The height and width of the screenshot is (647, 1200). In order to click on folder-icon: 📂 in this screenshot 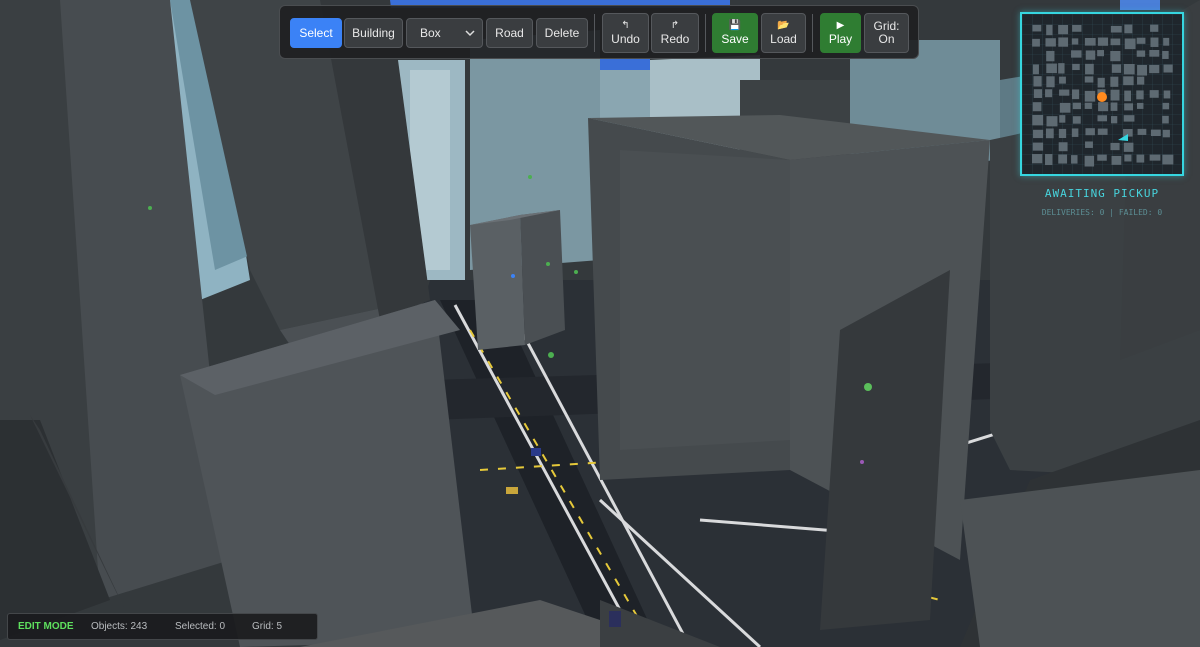, I will do `click(783, 25)`.